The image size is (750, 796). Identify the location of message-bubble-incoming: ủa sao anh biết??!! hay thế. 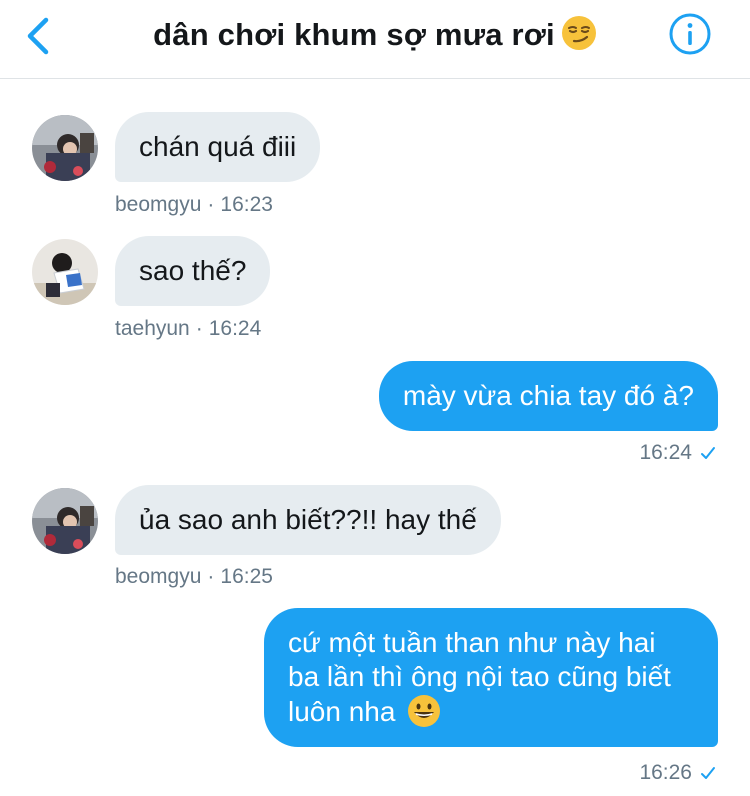
(308, 520).